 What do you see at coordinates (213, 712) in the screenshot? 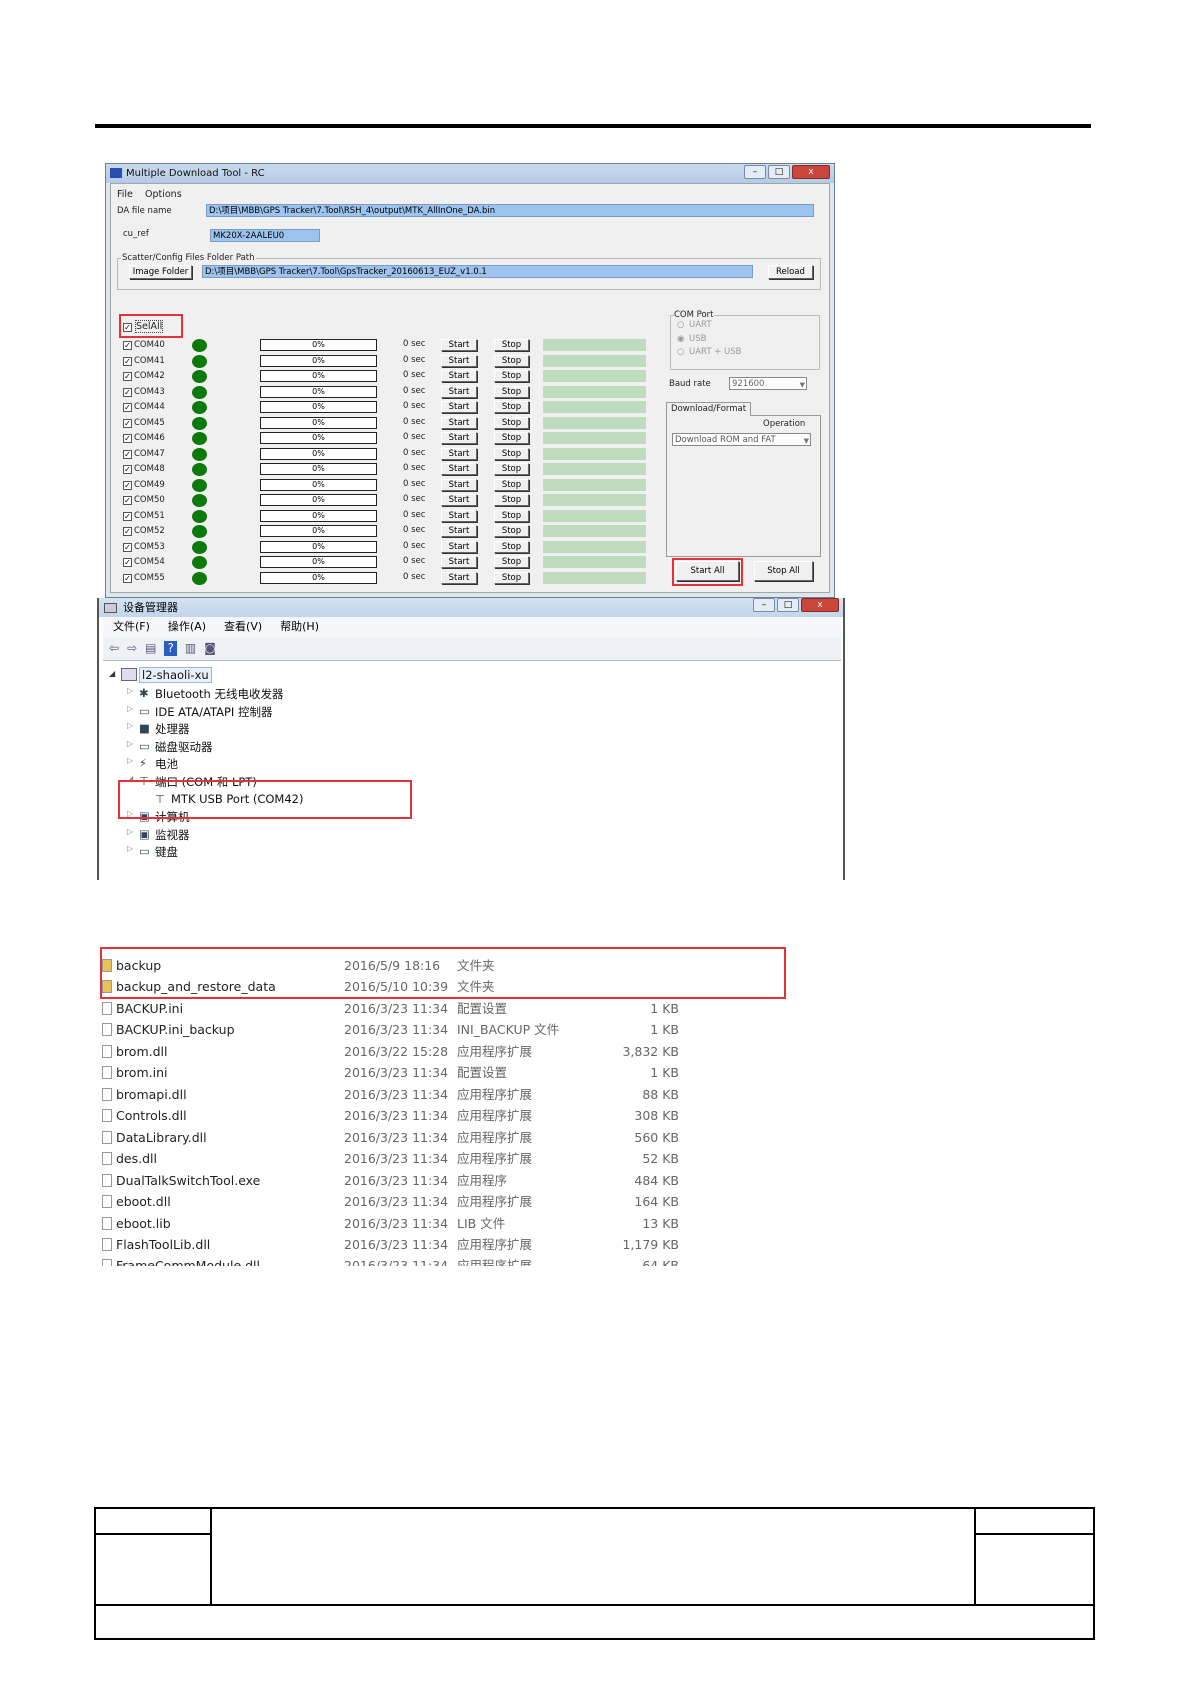
I see `tree-item: IDE ATA/ATAPI 控制器` at bounding box center [213, 712].